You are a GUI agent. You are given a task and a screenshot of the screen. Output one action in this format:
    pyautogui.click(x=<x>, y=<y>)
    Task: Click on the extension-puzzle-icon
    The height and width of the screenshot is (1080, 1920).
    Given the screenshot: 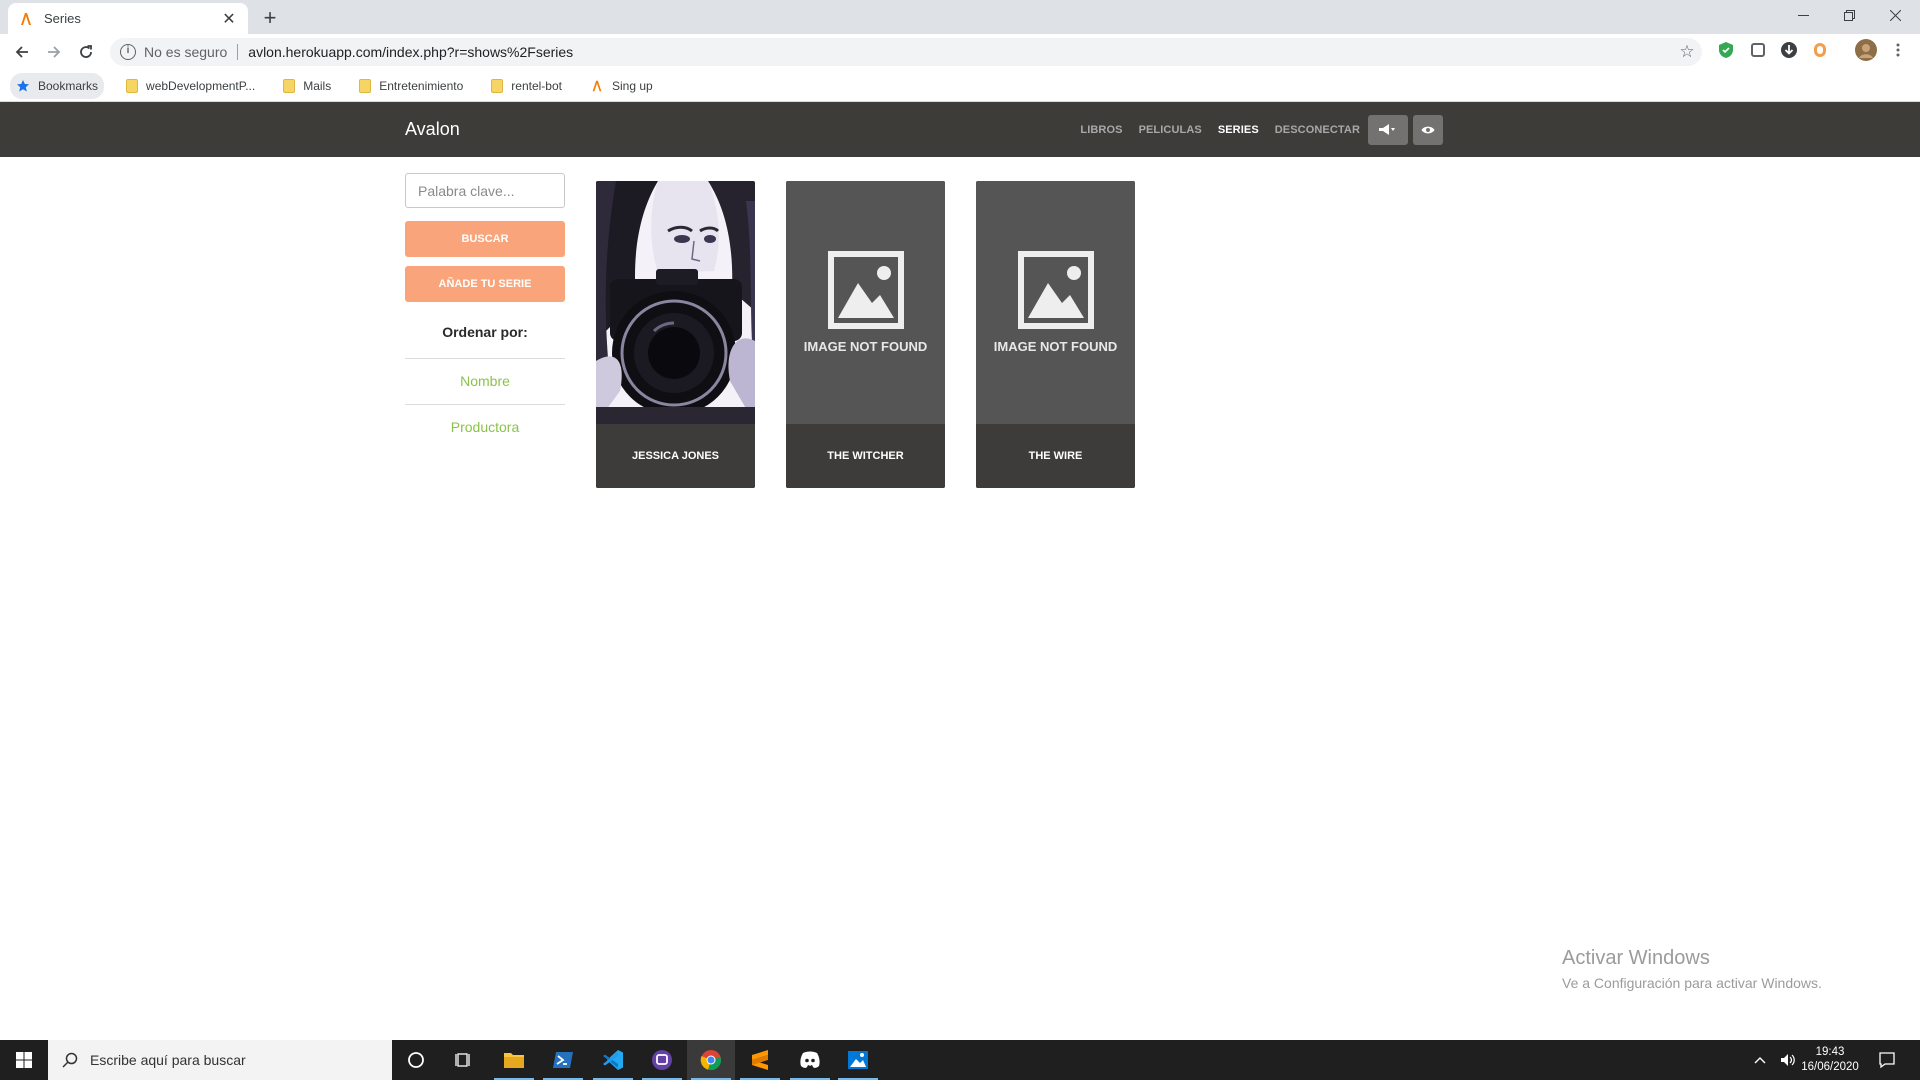 What is the action you would take?
    pyautogui.click(x=1758, y=50)
    